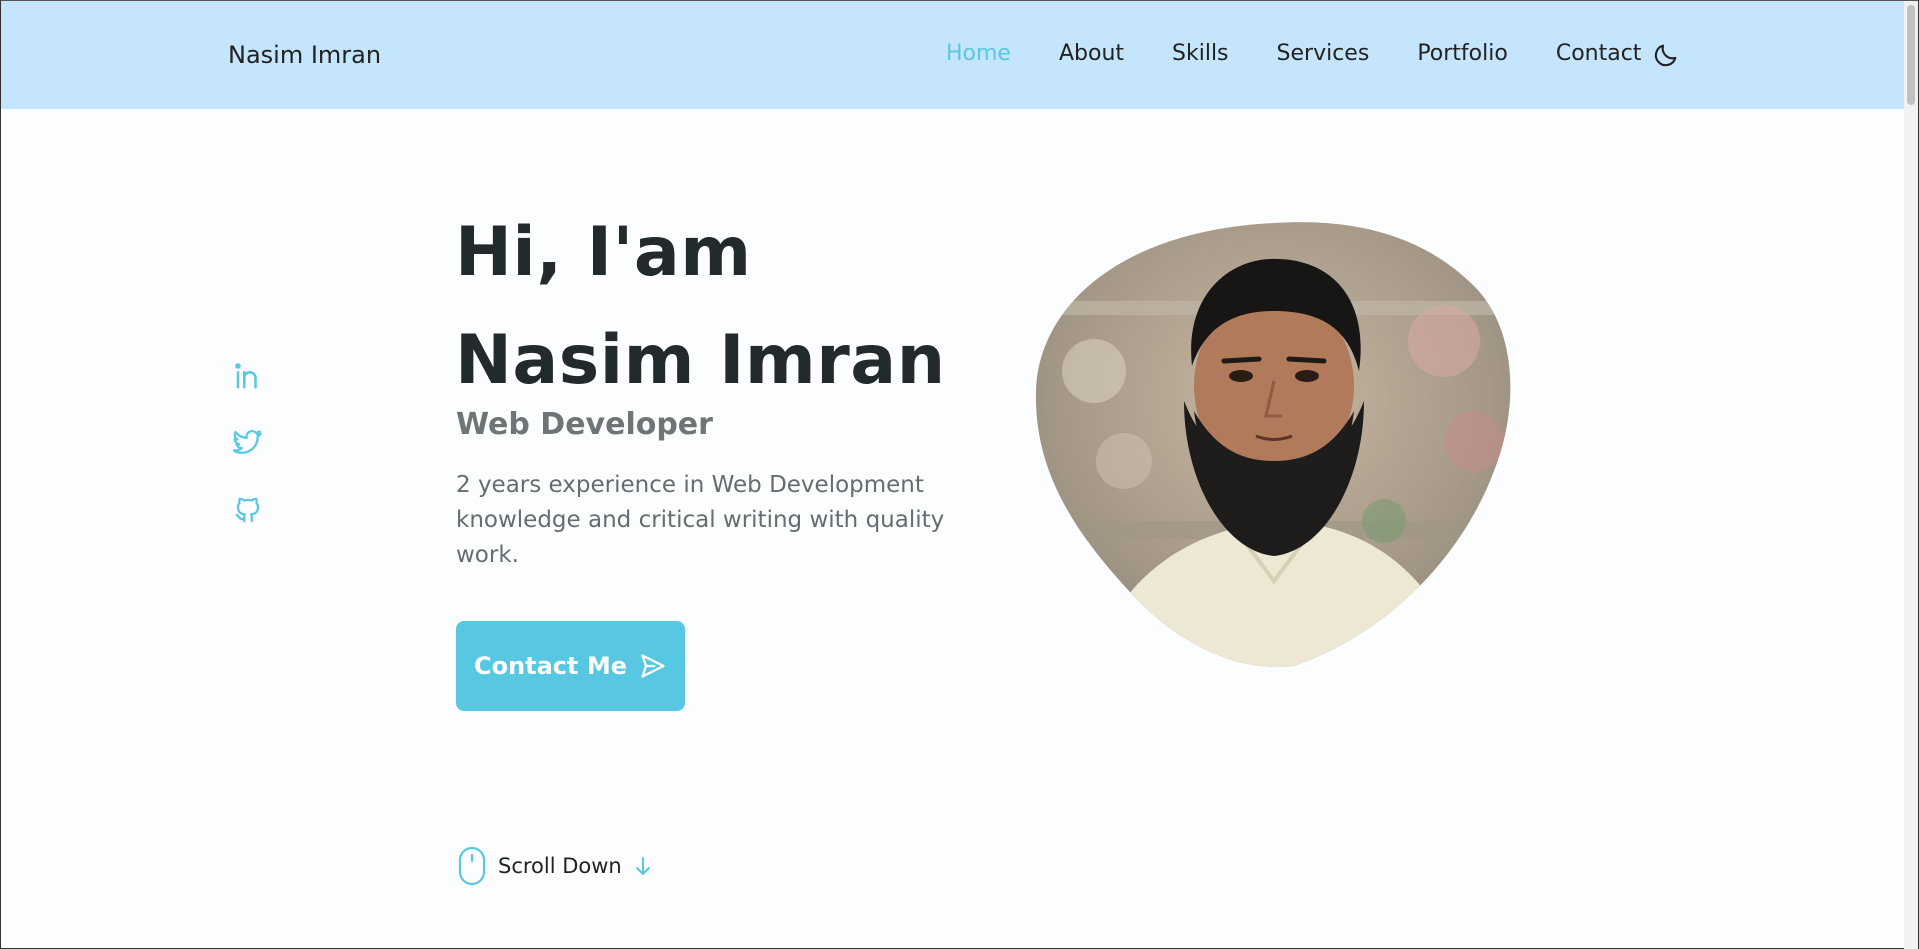 Image resolution: width=1919 pixels, height=949 pixels. Describe the element at coordinates (642, 866) in the screenshot. I see `arrow-down-icon` at that location.